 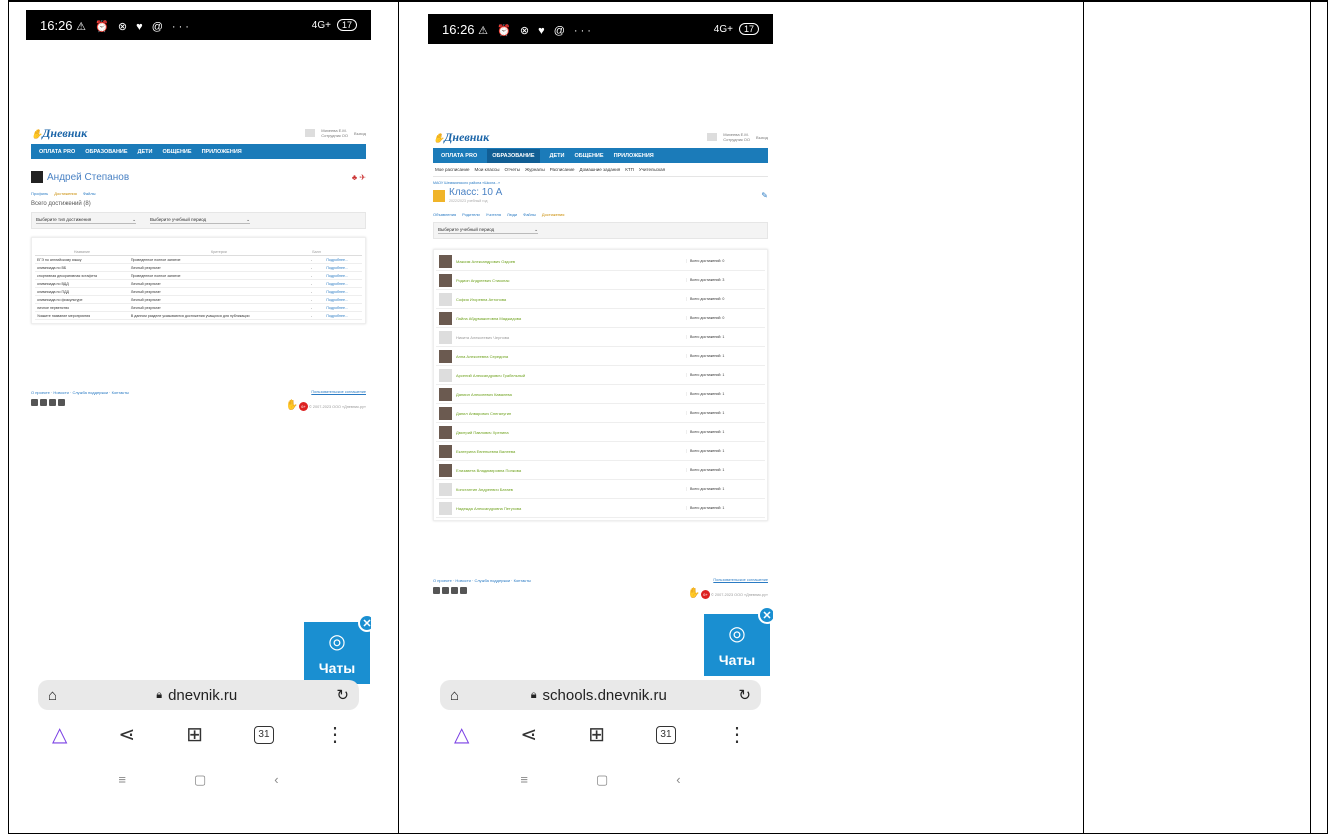 What do you see at coordinates (65, 193) in the screenshot?
I see `tab-achievements: Достижения` at bounding box center [65, 193].